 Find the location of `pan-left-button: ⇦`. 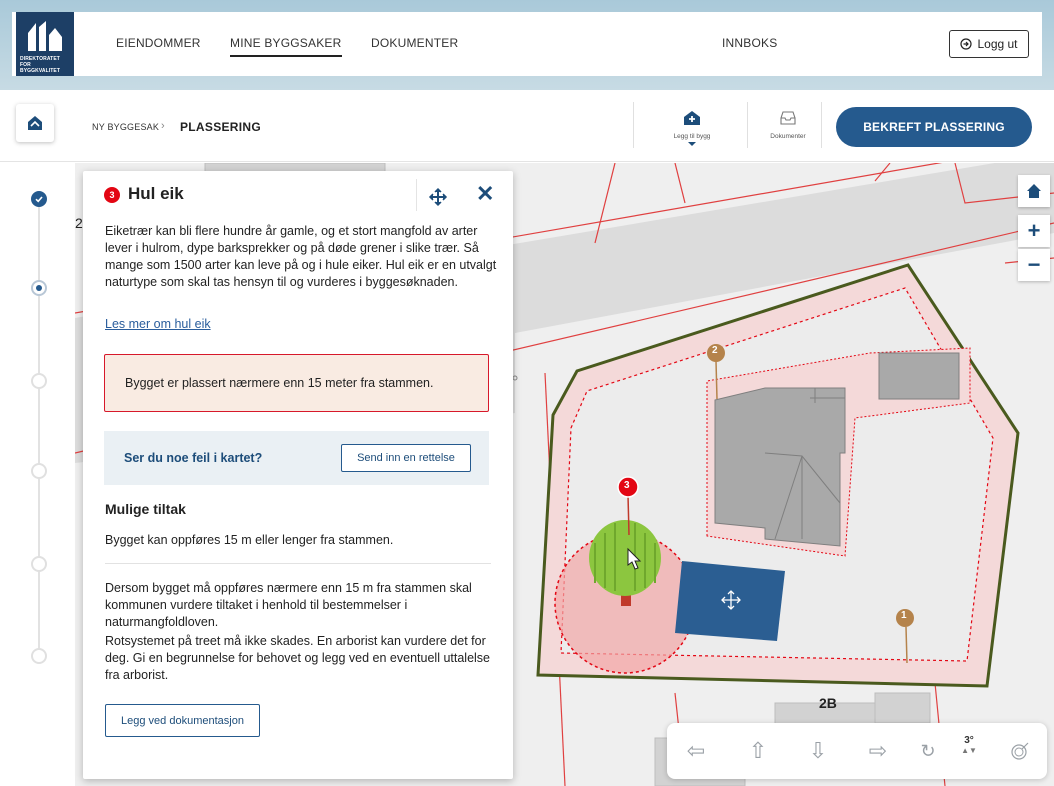

pan-left-button: ⇦ is located at coordinates (696, 751).